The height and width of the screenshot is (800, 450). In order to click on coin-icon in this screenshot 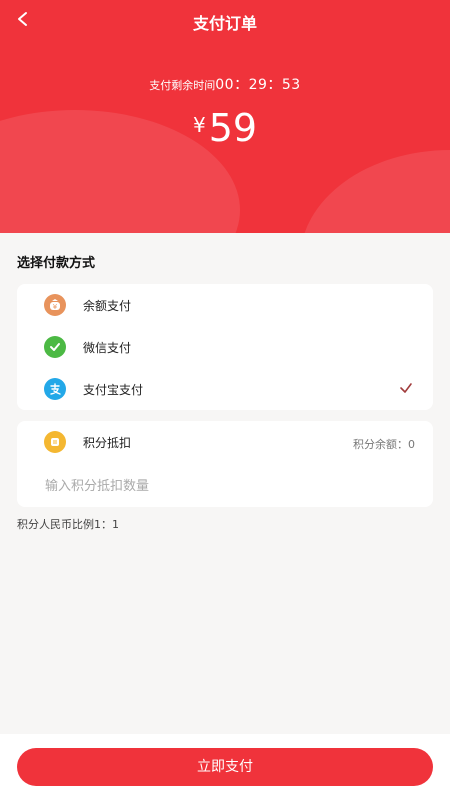, I will do `click(55, 442)`.